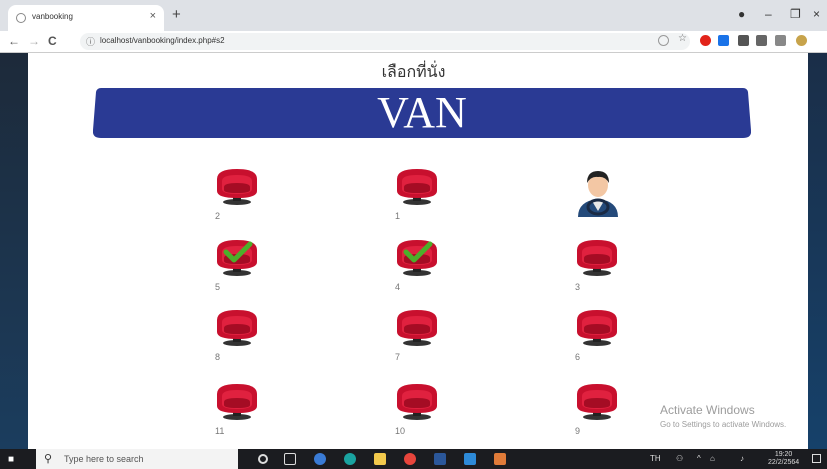 The height and width of the screenshot is (469, 827). Describe the element at coordinates (104, 459) in the screenshot. I see `search-placeholder: Type here to search` at that location.